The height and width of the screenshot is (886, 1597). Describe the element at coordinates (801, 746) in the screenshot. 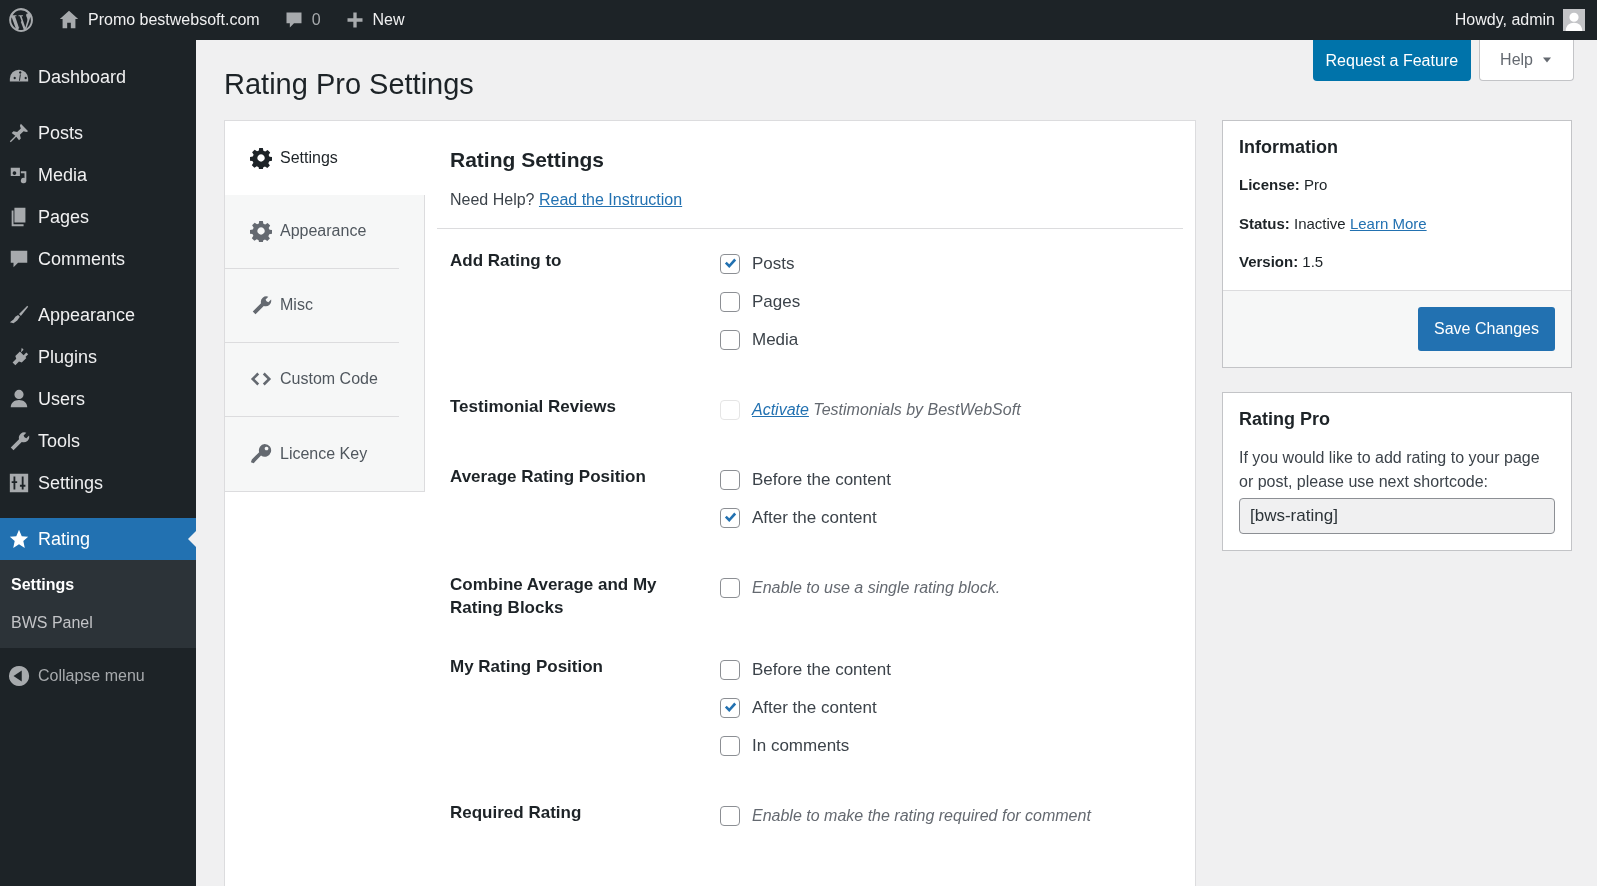

I see `option-label: In comments` at that location.